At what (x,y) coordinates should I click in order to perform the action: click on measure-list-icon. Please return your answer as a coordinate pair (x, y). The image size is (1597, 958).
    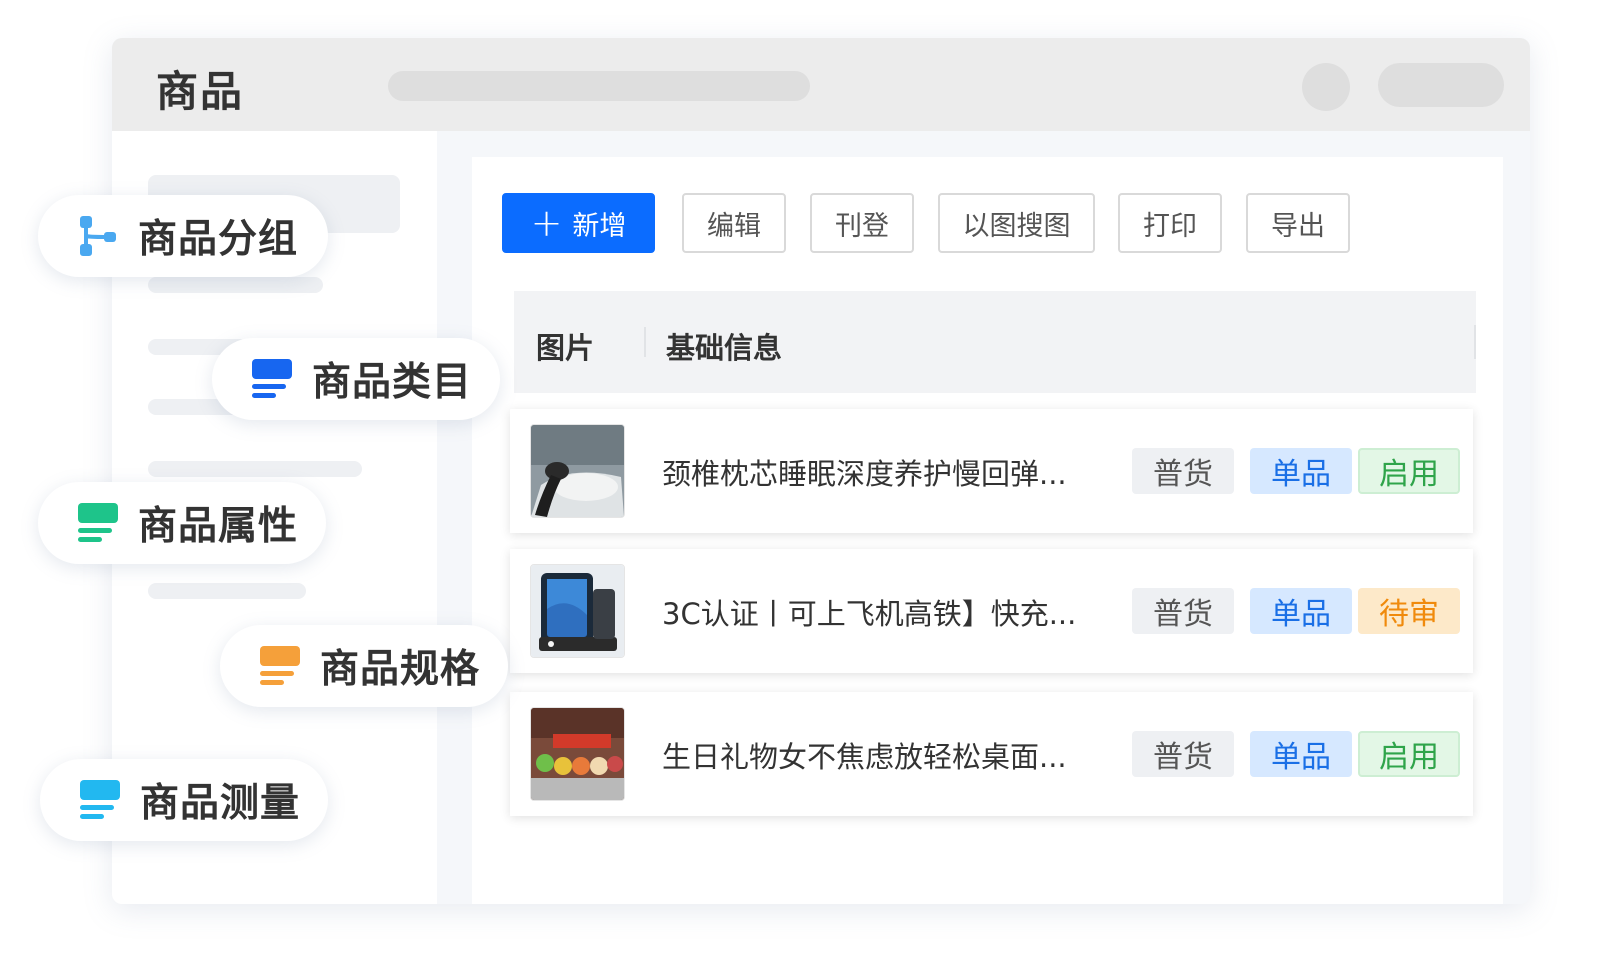
    Looking at the image, I should click on (100, 800).